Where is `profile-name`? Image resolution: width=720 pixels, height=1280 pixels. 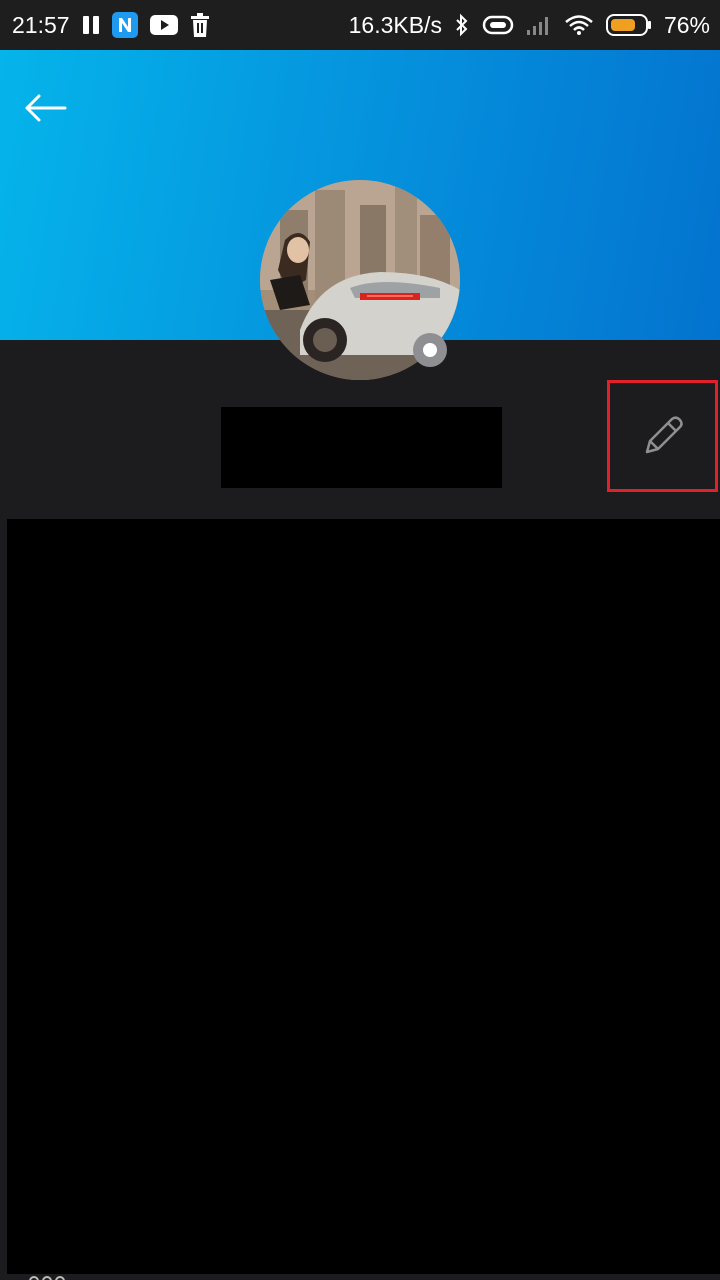 profile-name is located at coordinates (361, 447).